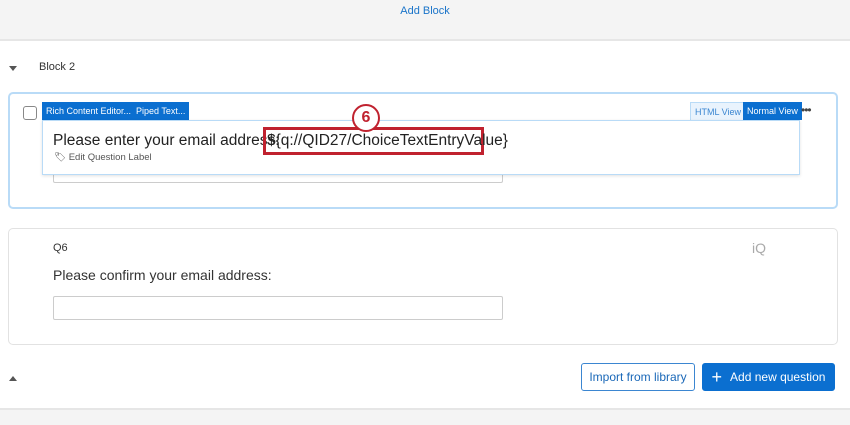  What do you see at coordinates (385, 141) in the screenshot?
I see `piped-text-highlight: ${q://QID27/ChoiceTextEntryValue}` at bounding box center [385, 141].